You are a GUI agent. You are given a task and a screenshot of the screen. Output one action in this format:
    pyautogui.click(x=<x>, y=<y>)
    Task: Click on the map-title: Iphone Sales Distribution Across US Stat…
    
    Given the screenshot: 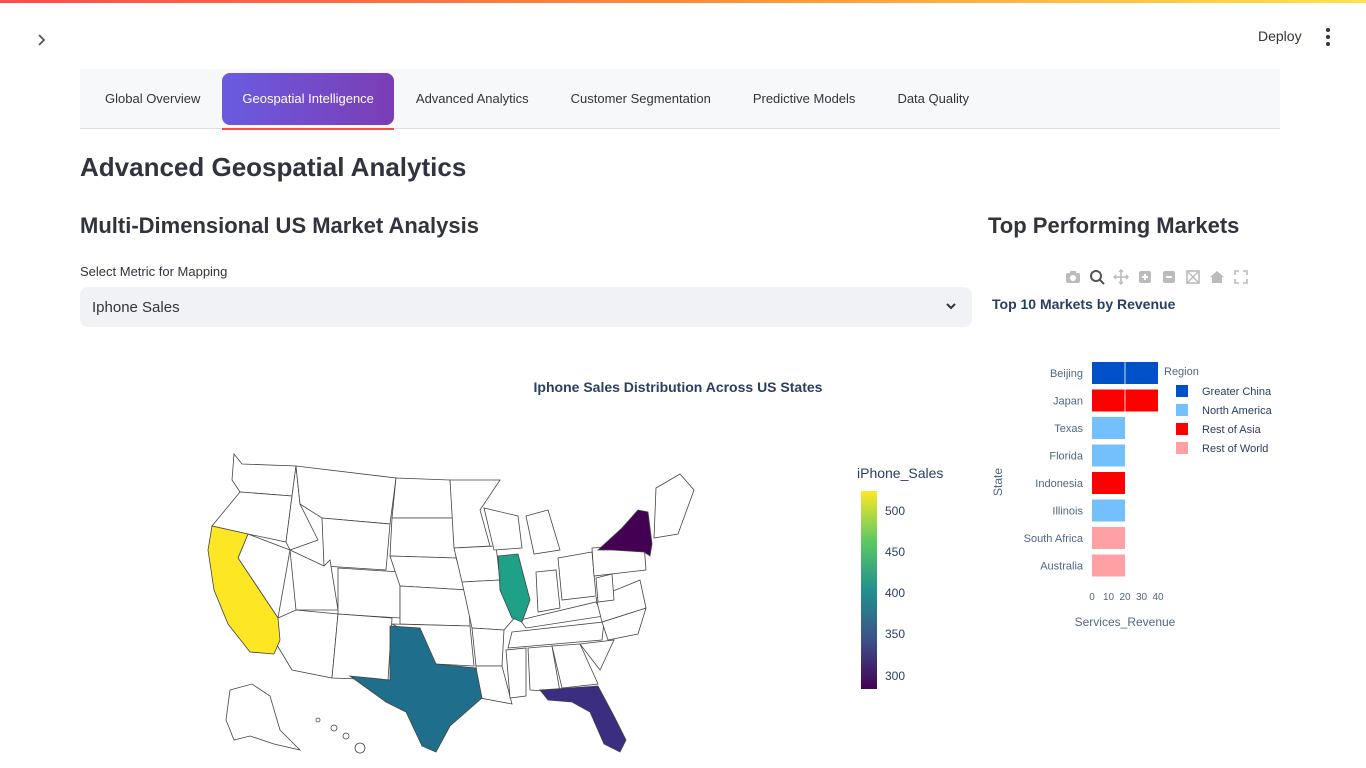 What is the action you would take?
    pyautogui.click(x=678, y=387)
    